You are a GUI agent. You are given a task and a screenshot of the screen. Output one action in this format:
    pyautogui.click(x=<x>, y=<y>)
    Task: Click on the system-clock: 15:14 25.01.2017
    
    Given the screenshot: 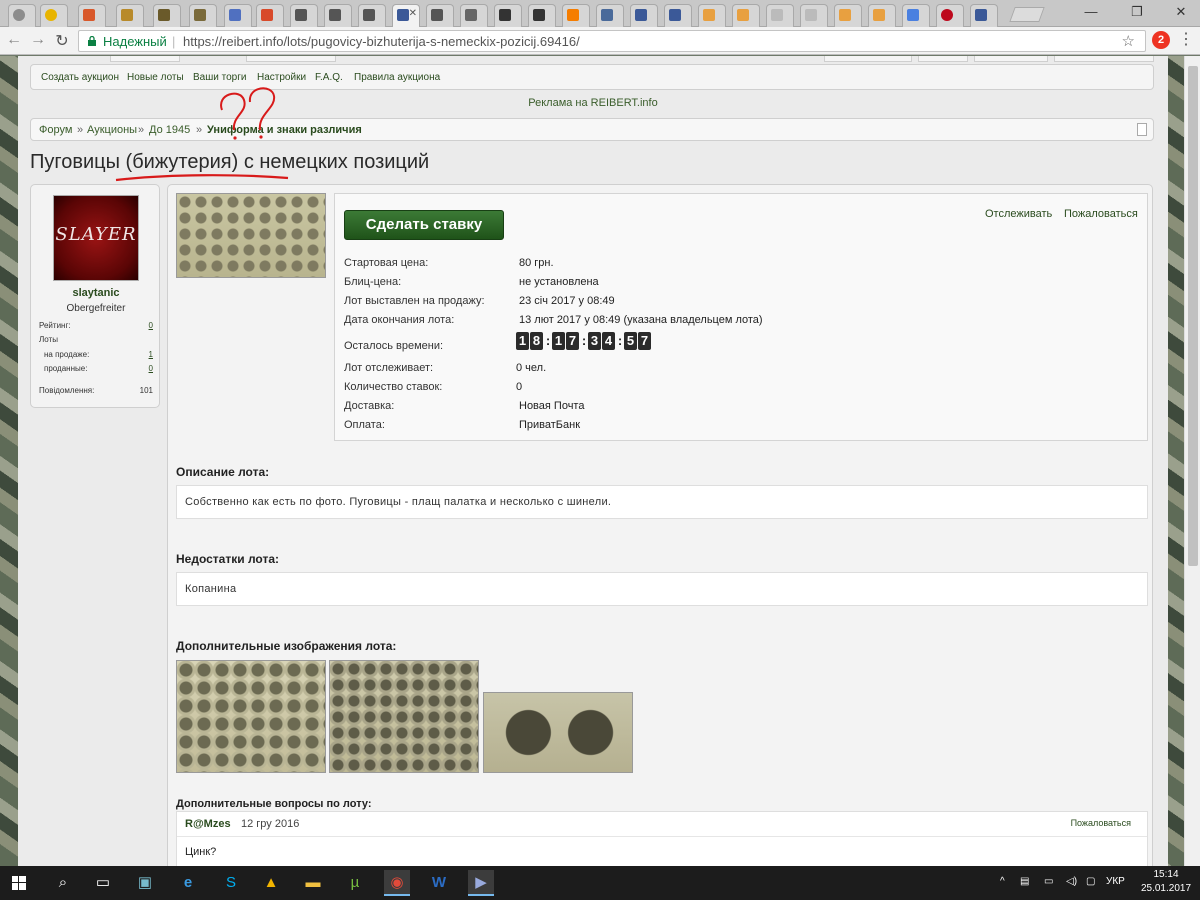 What is the action you would take?
    pyautogui.click(x=1166, y=882)
    